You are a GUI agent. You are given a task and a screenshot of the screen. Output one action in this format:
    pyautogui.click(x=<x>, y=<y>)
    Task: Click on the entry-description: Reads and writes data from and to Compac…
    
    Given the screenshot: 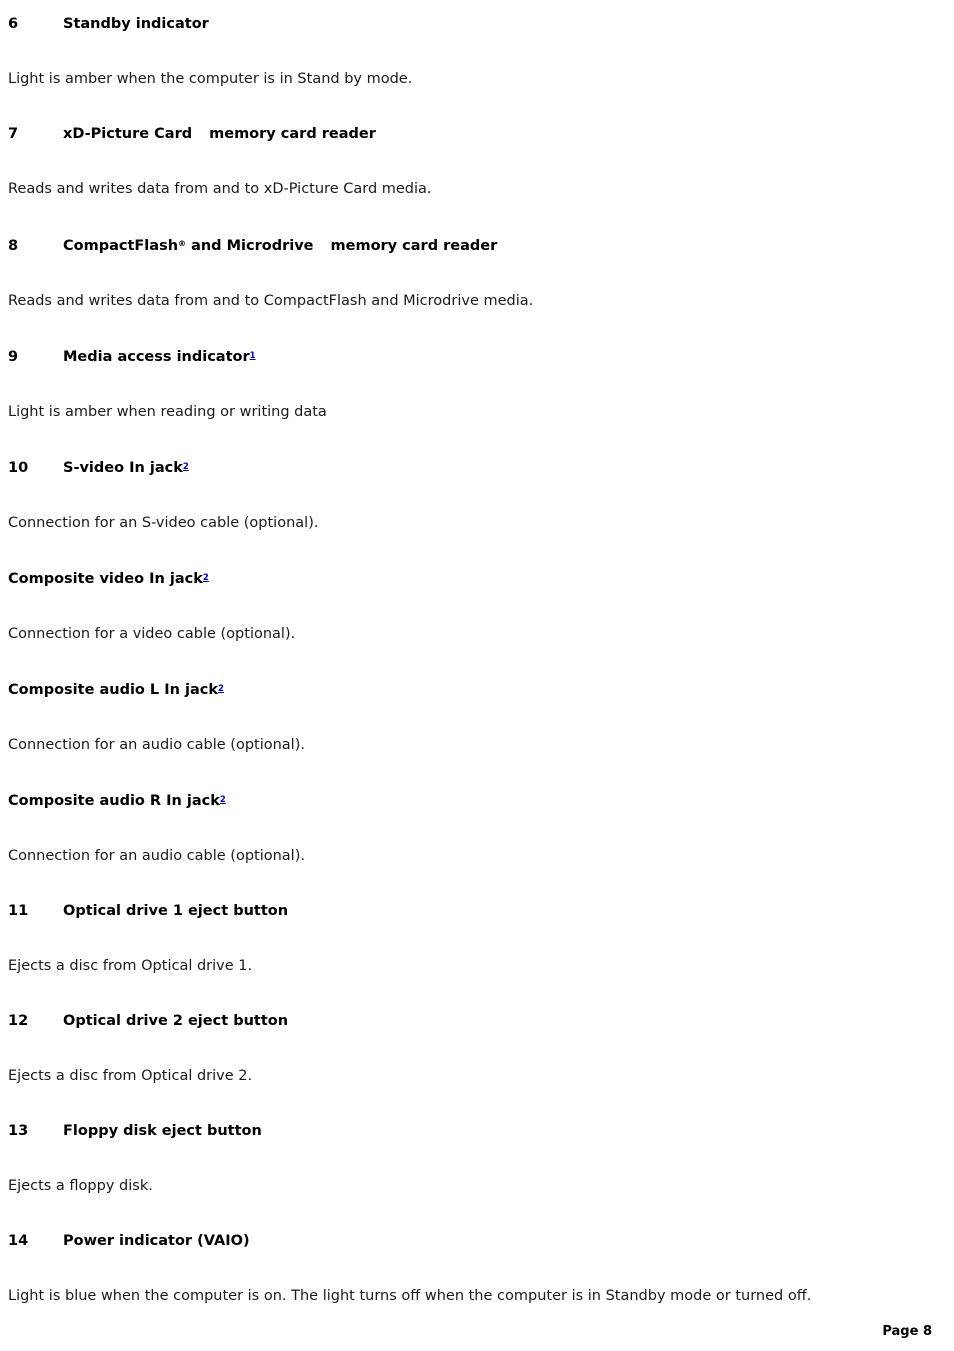 What is the action you would take?
    pyautogui.click(x=271, y=301)
    